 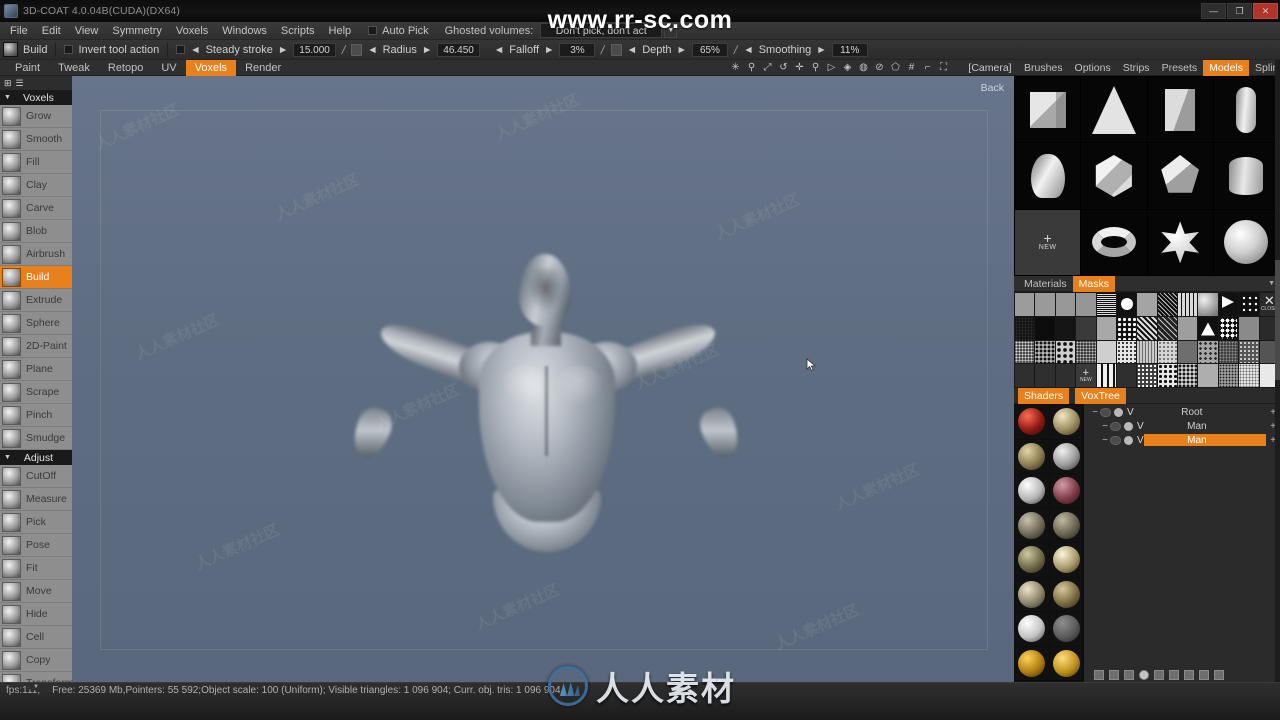 I want to click on auto-pick-checkbox, so click(x=373, y=30).